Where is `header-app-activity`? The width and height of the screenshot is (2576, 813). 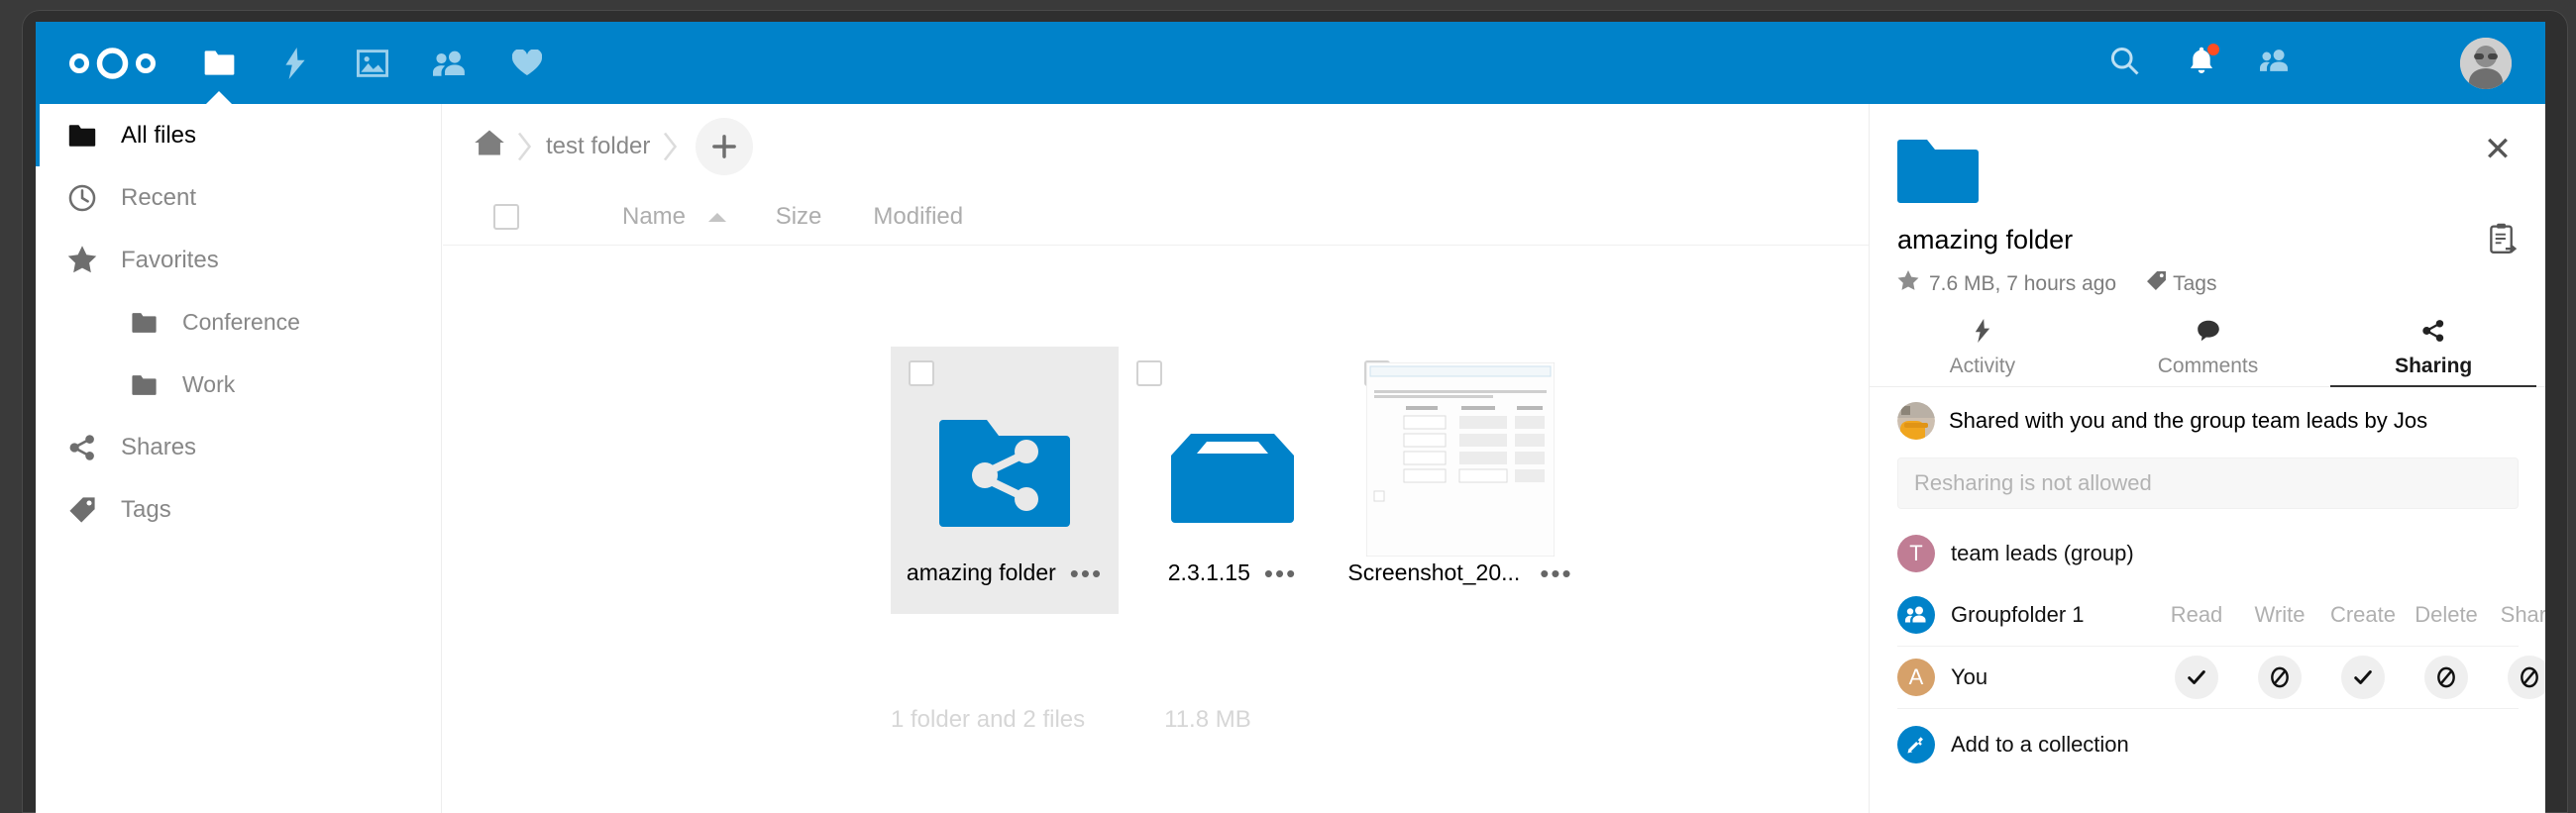
header-app-activity is located at coordinates (295, 63).